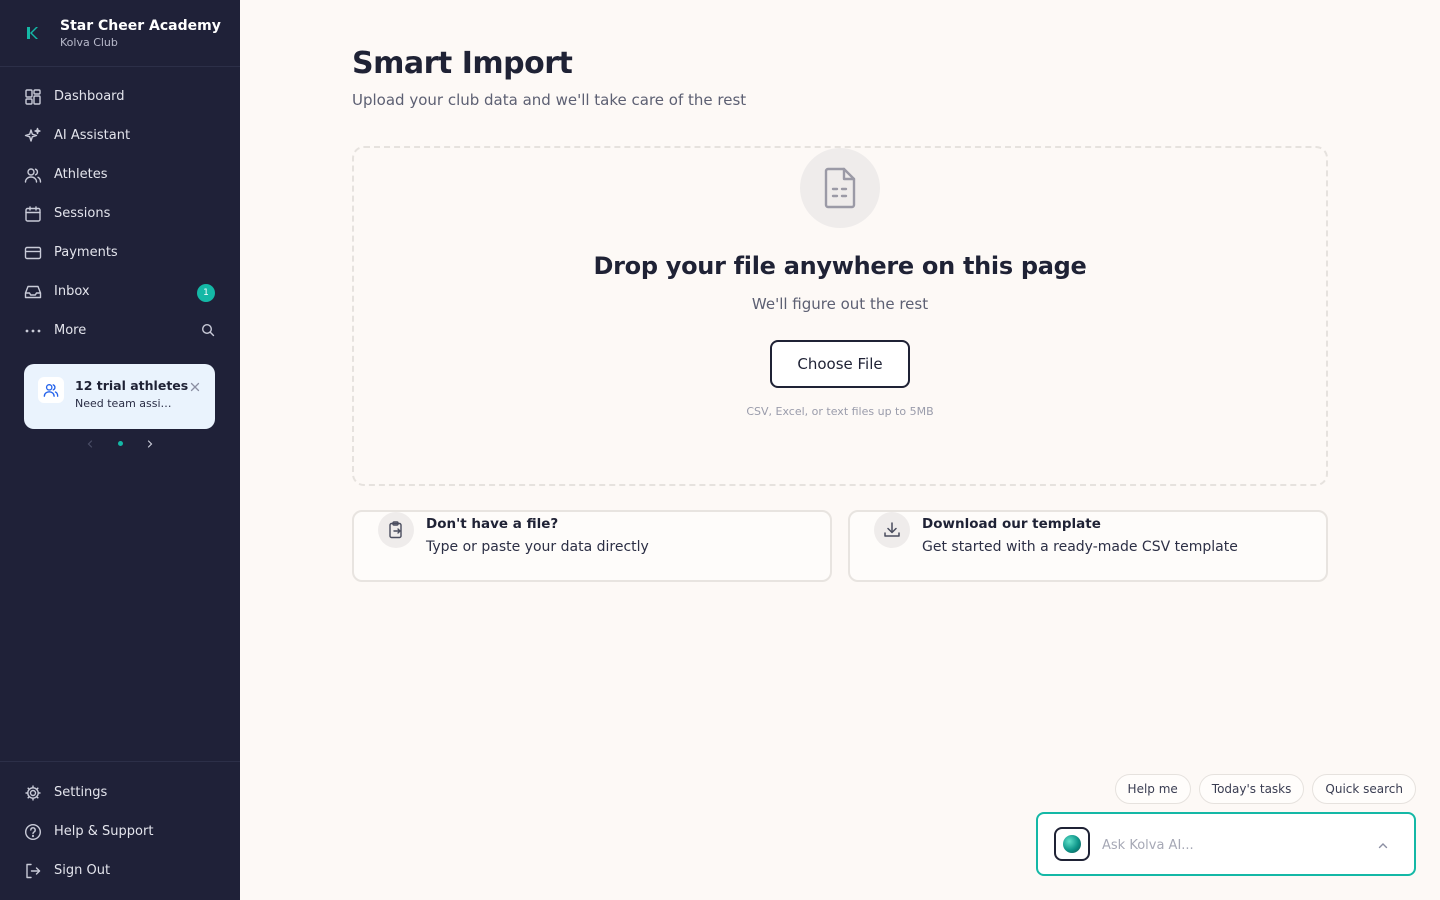  I want to click on promo-pager, so click(120, 443).